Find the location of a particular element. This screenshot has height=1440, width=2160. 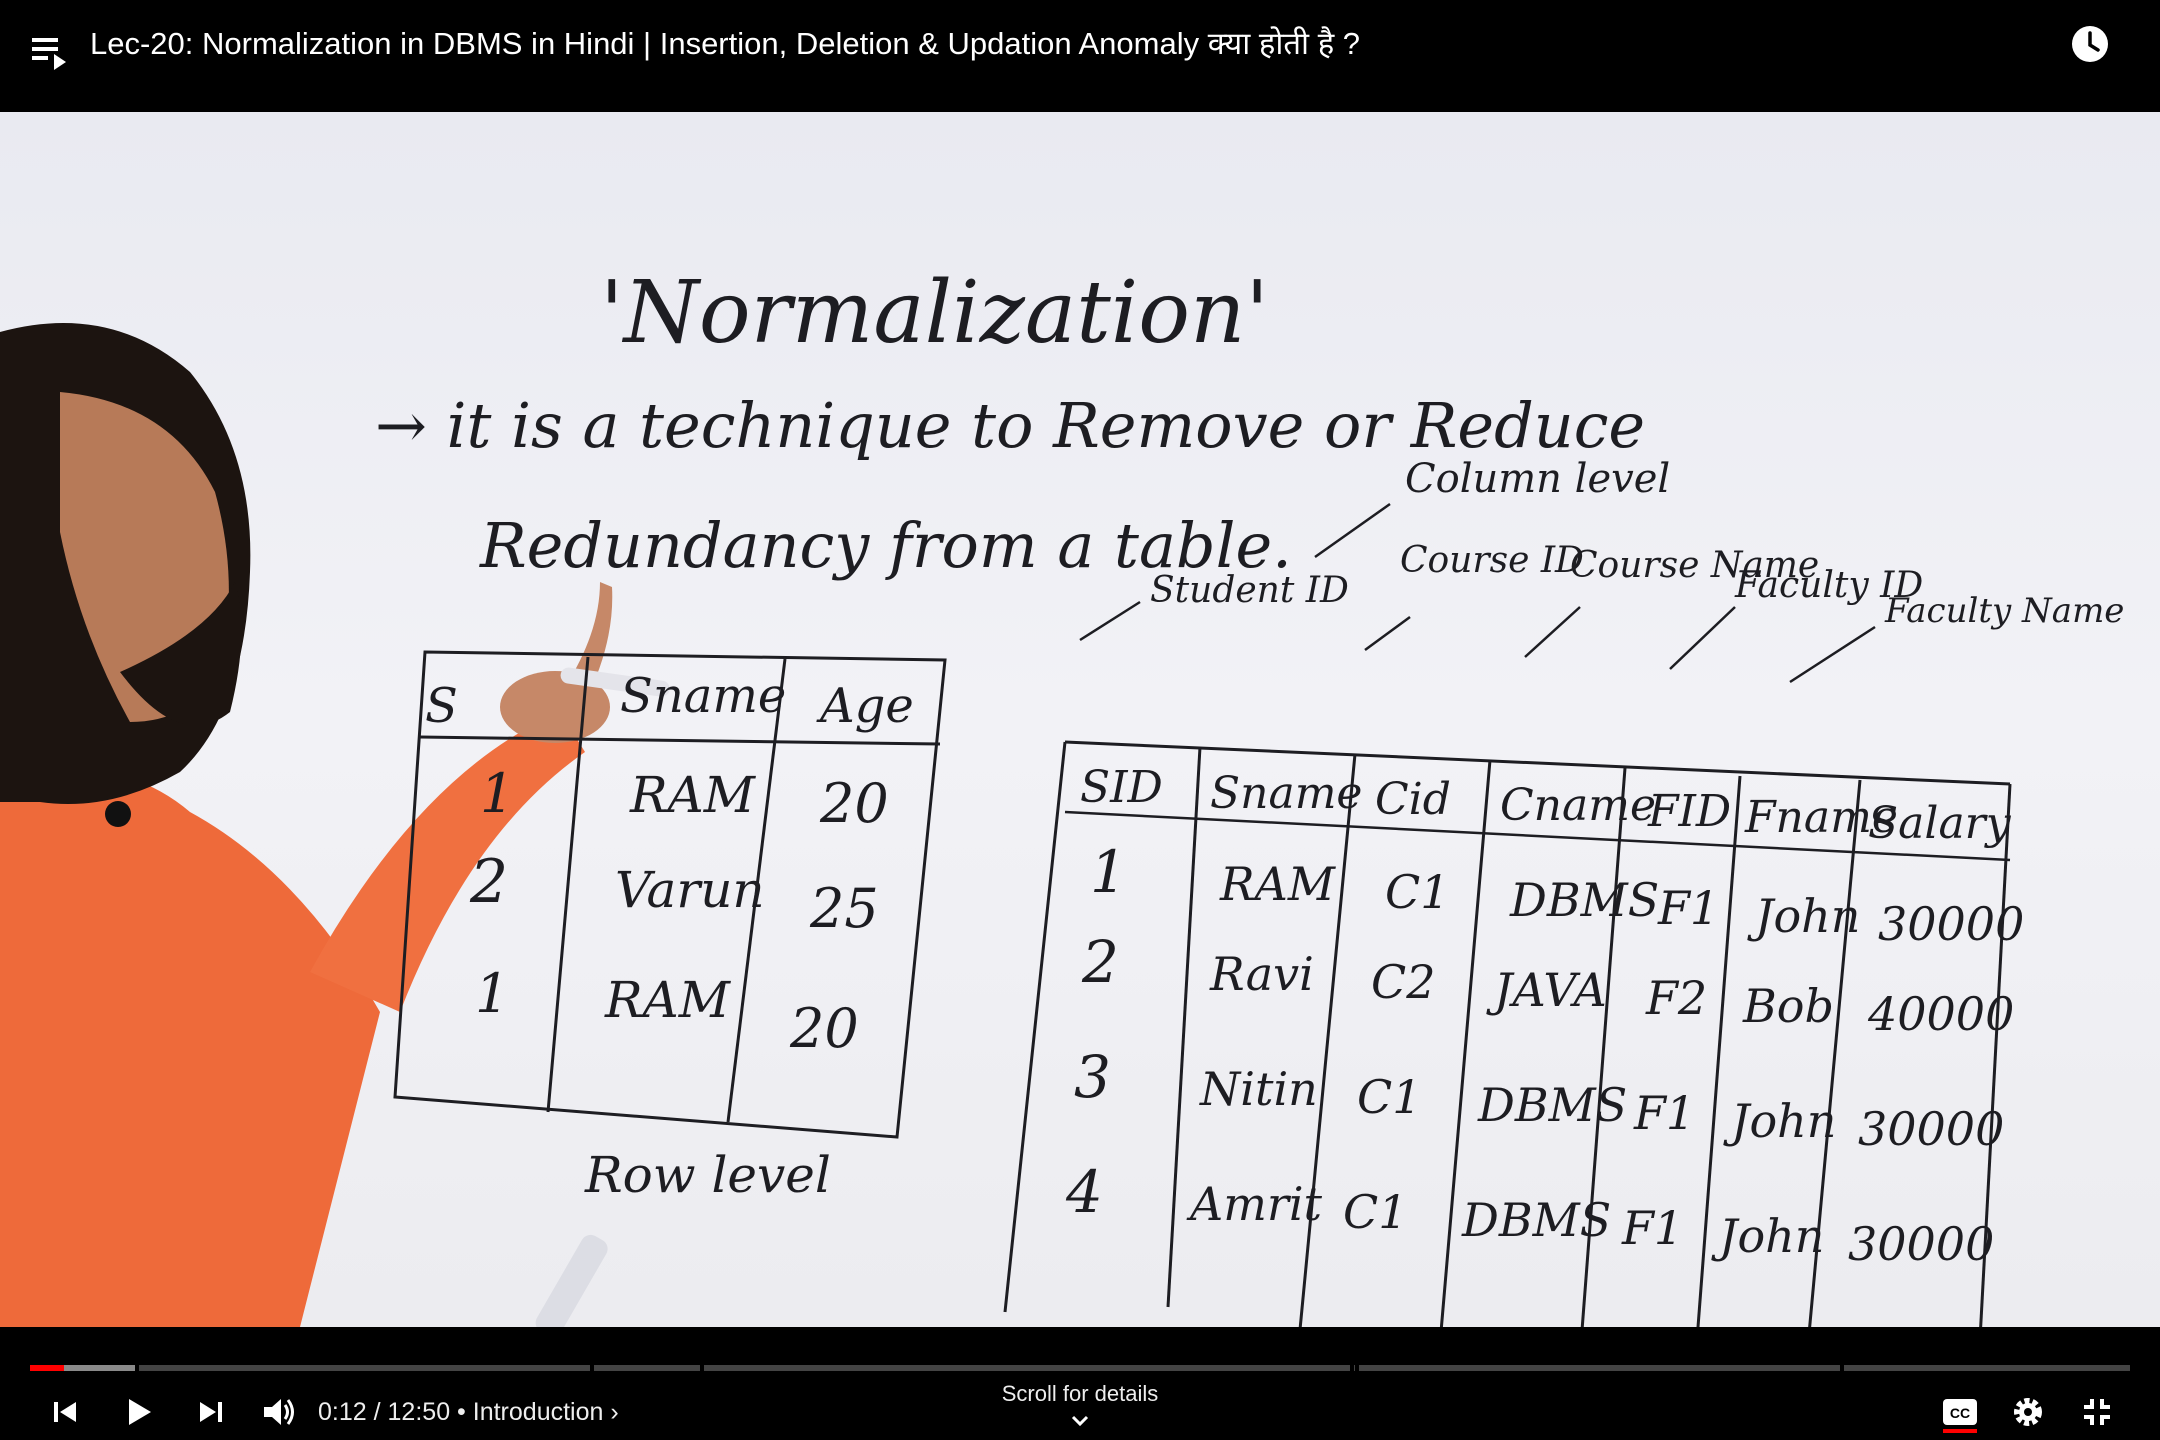

captions-icon: CC is located at coordinates (1960, 1412).